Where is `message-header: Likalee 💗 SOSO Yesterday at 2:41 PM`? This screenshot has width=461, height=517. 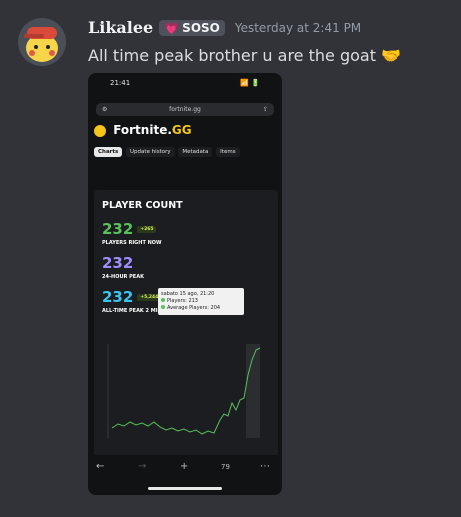
message-header: Likalee 💗 SOSO Yesterday at 2:41 PM is located at coordinates (224, 27).